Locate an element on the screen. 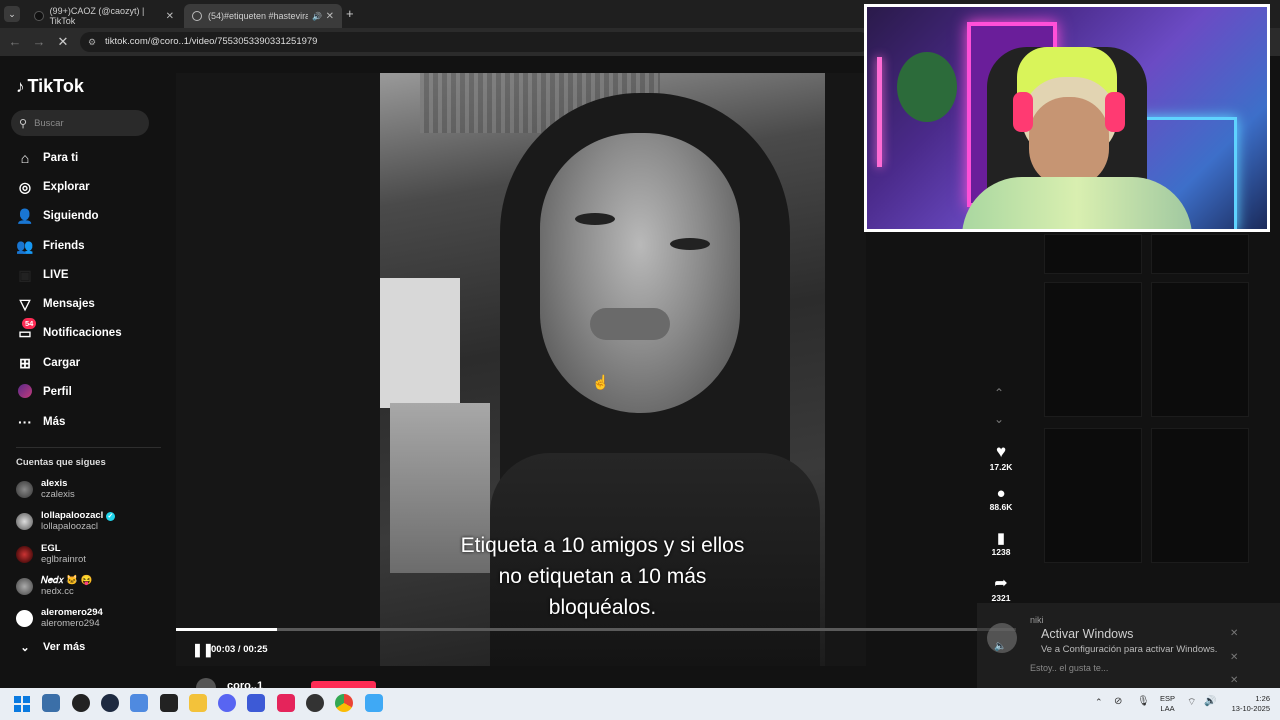  like-button: ♥ 17.2K is located at coordinates (1001, 457).